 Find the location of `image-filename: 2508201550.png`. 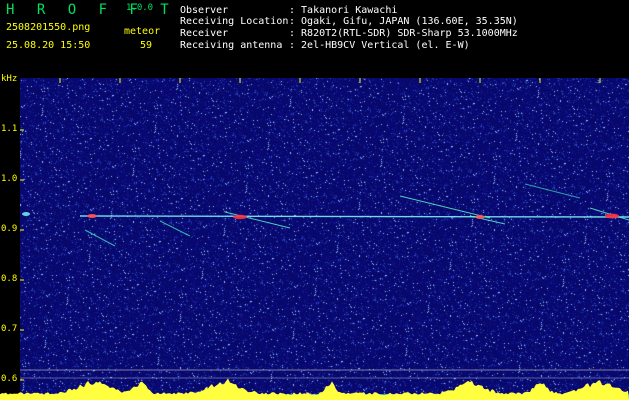

image-filename: 2508201550.png is located at coordinates (48, 27).